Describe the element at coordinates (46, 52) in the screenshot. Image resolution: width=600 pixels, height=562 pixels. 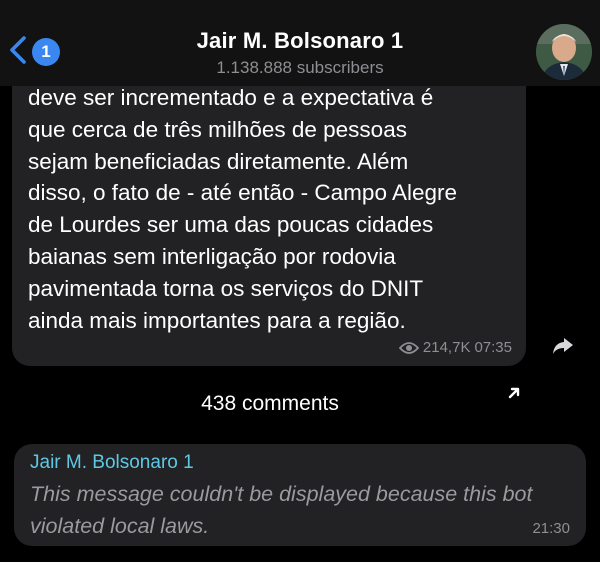
I see `unread-badge: 1` at that location.